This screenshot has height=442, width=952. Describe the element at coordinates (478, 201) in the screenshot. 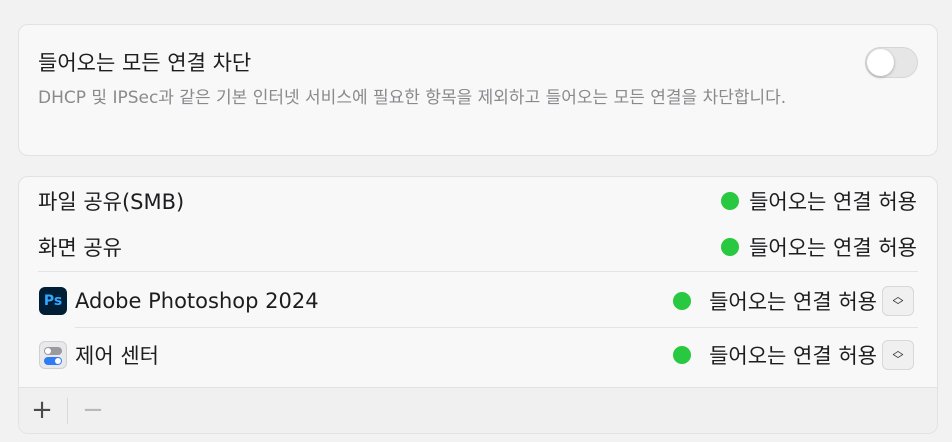

I see `list-item: 파일 공유(SMB) 들어오는 연결 허용` at that location.